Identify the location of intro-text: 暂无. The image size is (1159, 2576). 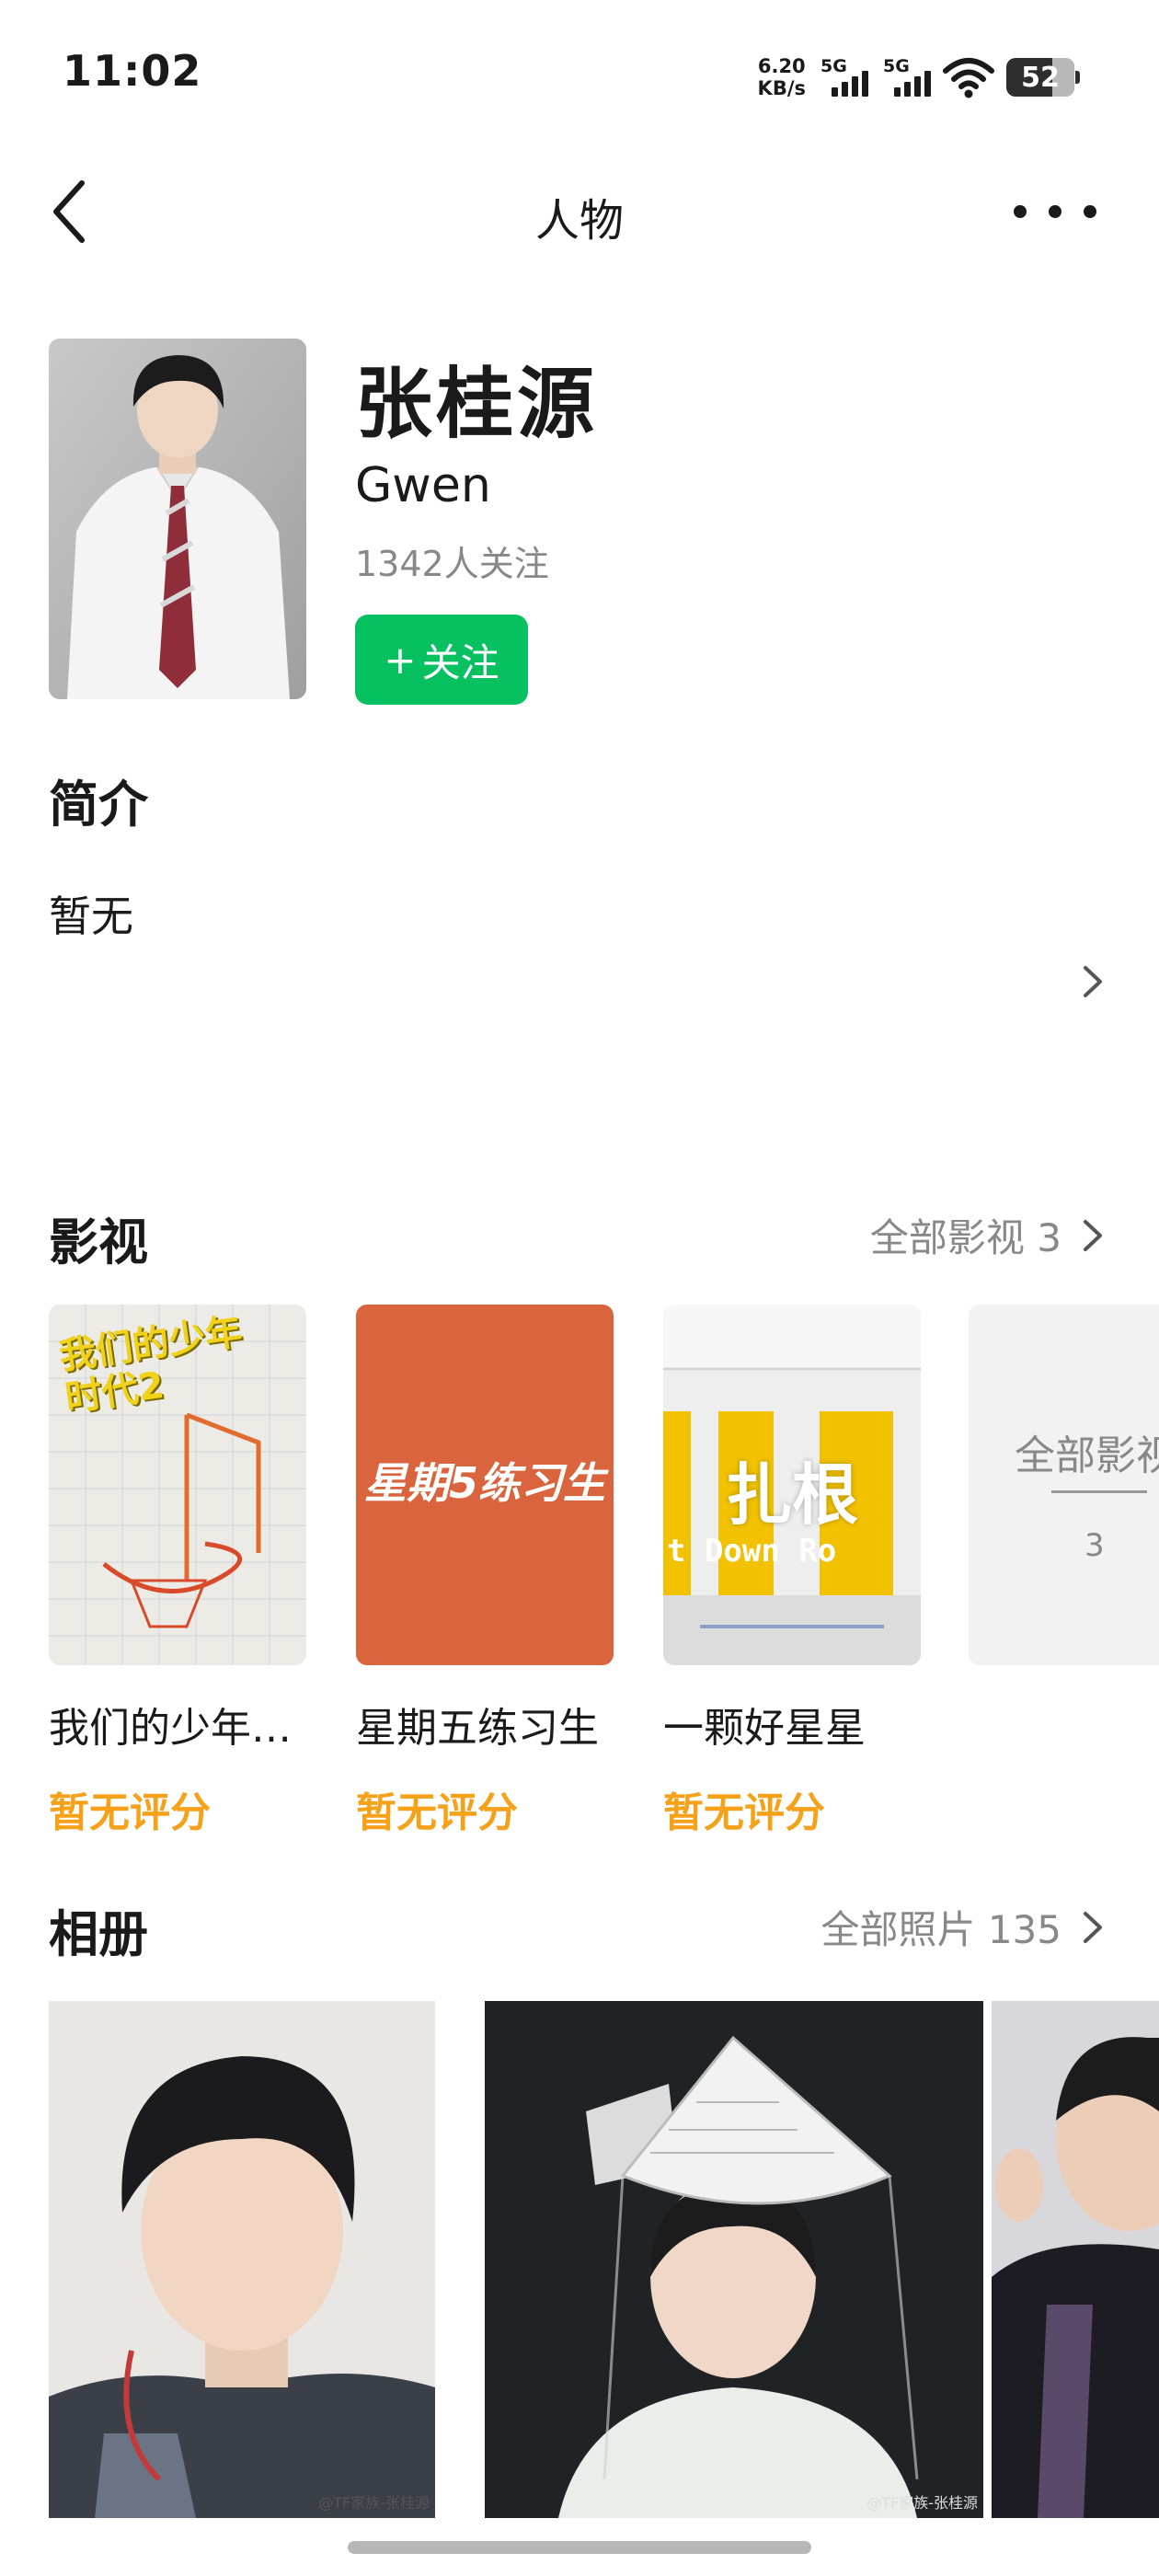
(91, 916).